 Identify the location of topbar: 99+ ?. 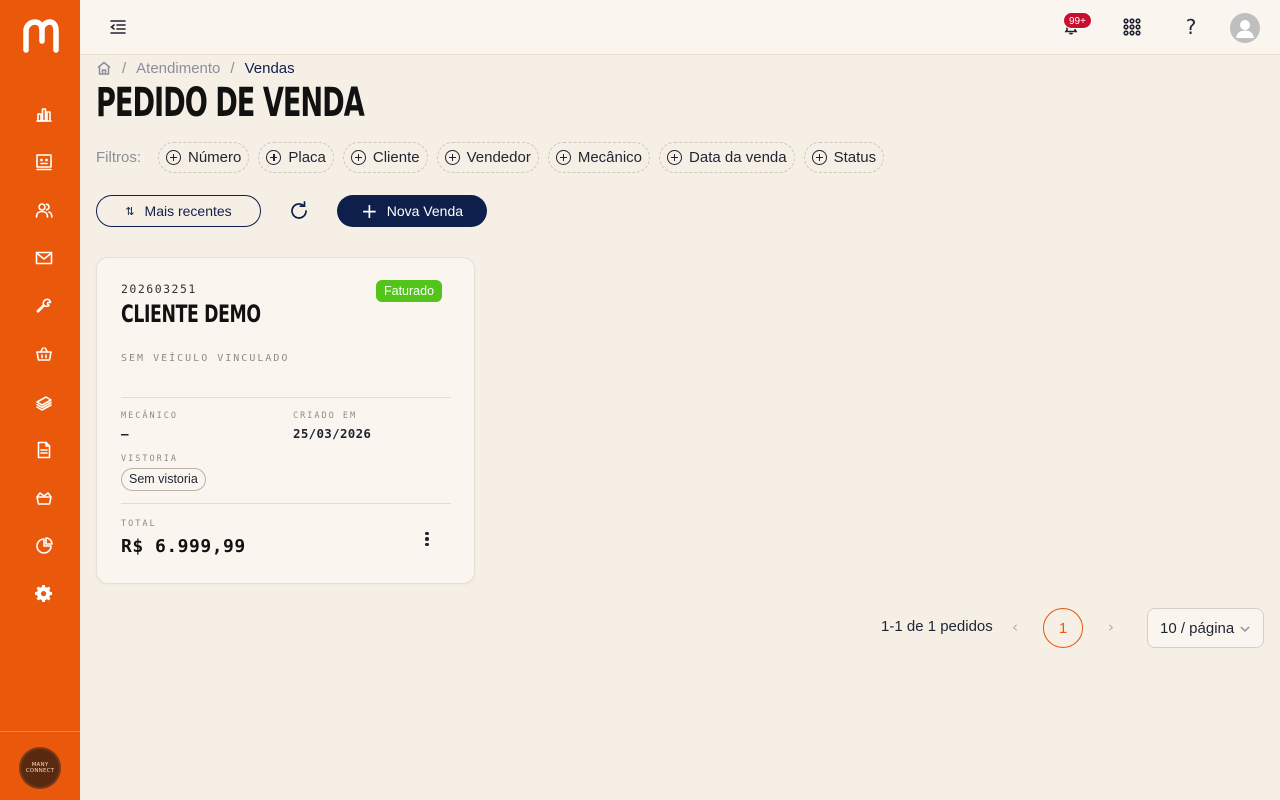
(680, 27).